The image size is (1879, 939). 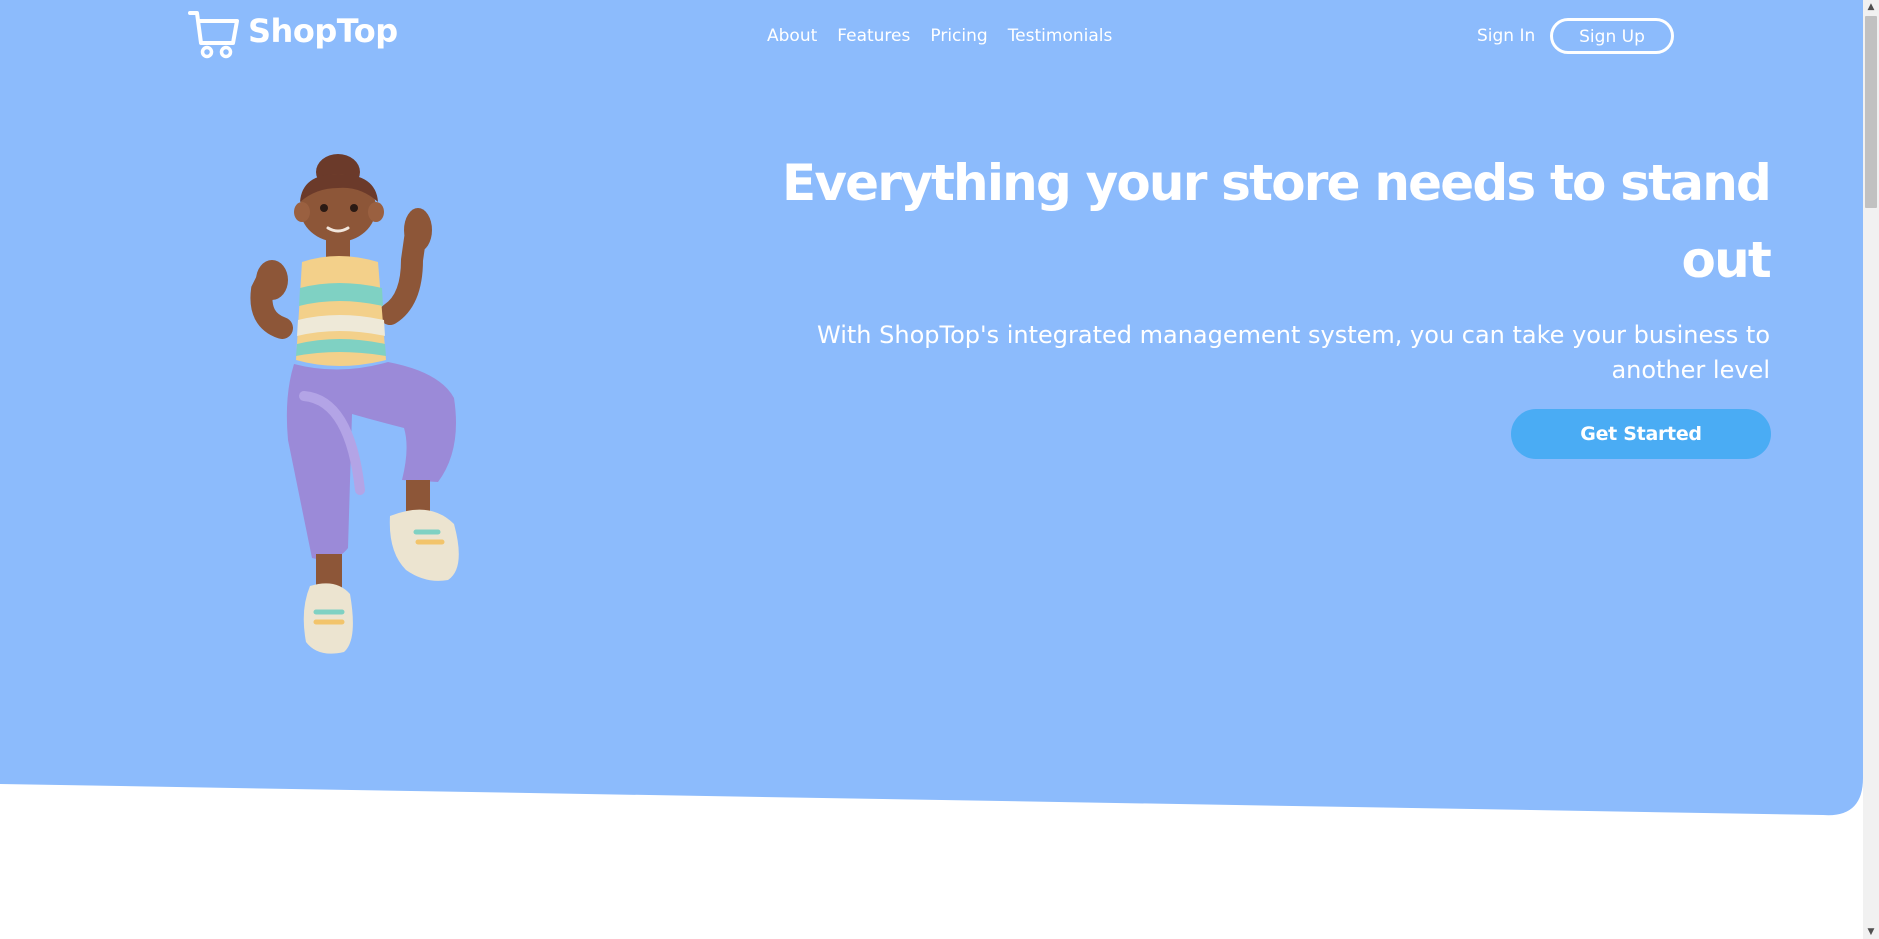 I want to click on brand-logo: ShopTop, so click(x=293, y=34).